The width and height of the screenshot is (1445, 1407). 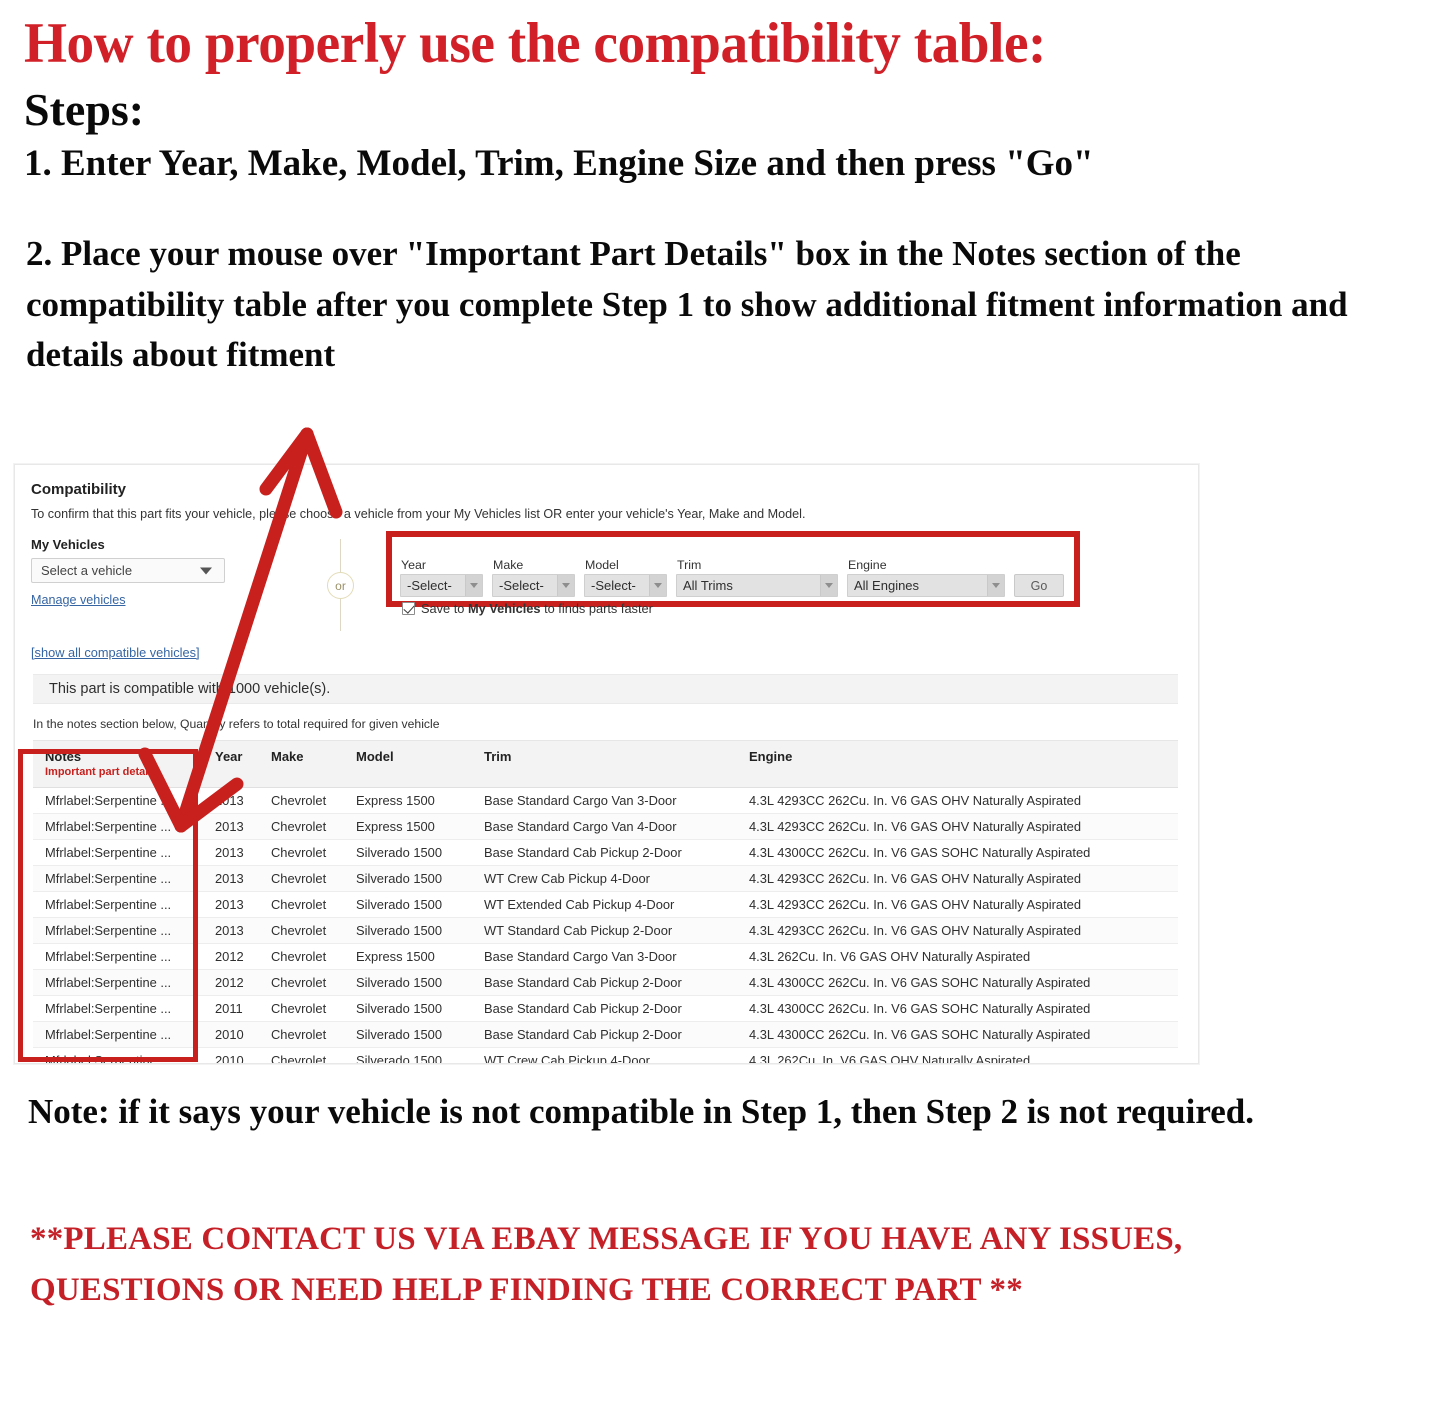 I want to click on trim-field: Trim All Trims, so click(x=757, y=577).